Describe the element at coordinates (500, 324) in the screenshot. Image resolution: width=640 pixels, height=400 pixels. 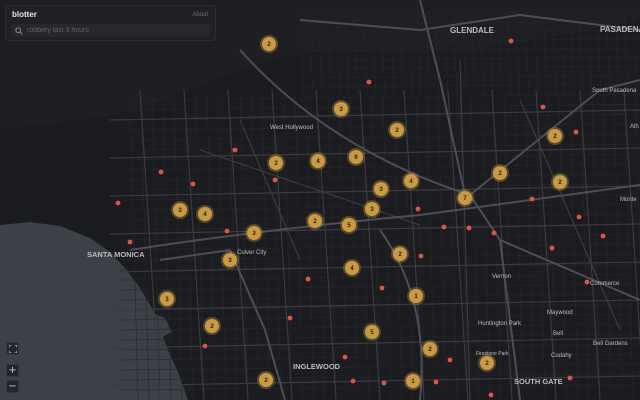
I see `place-label-huntington-park: Huntington Park` at that location.